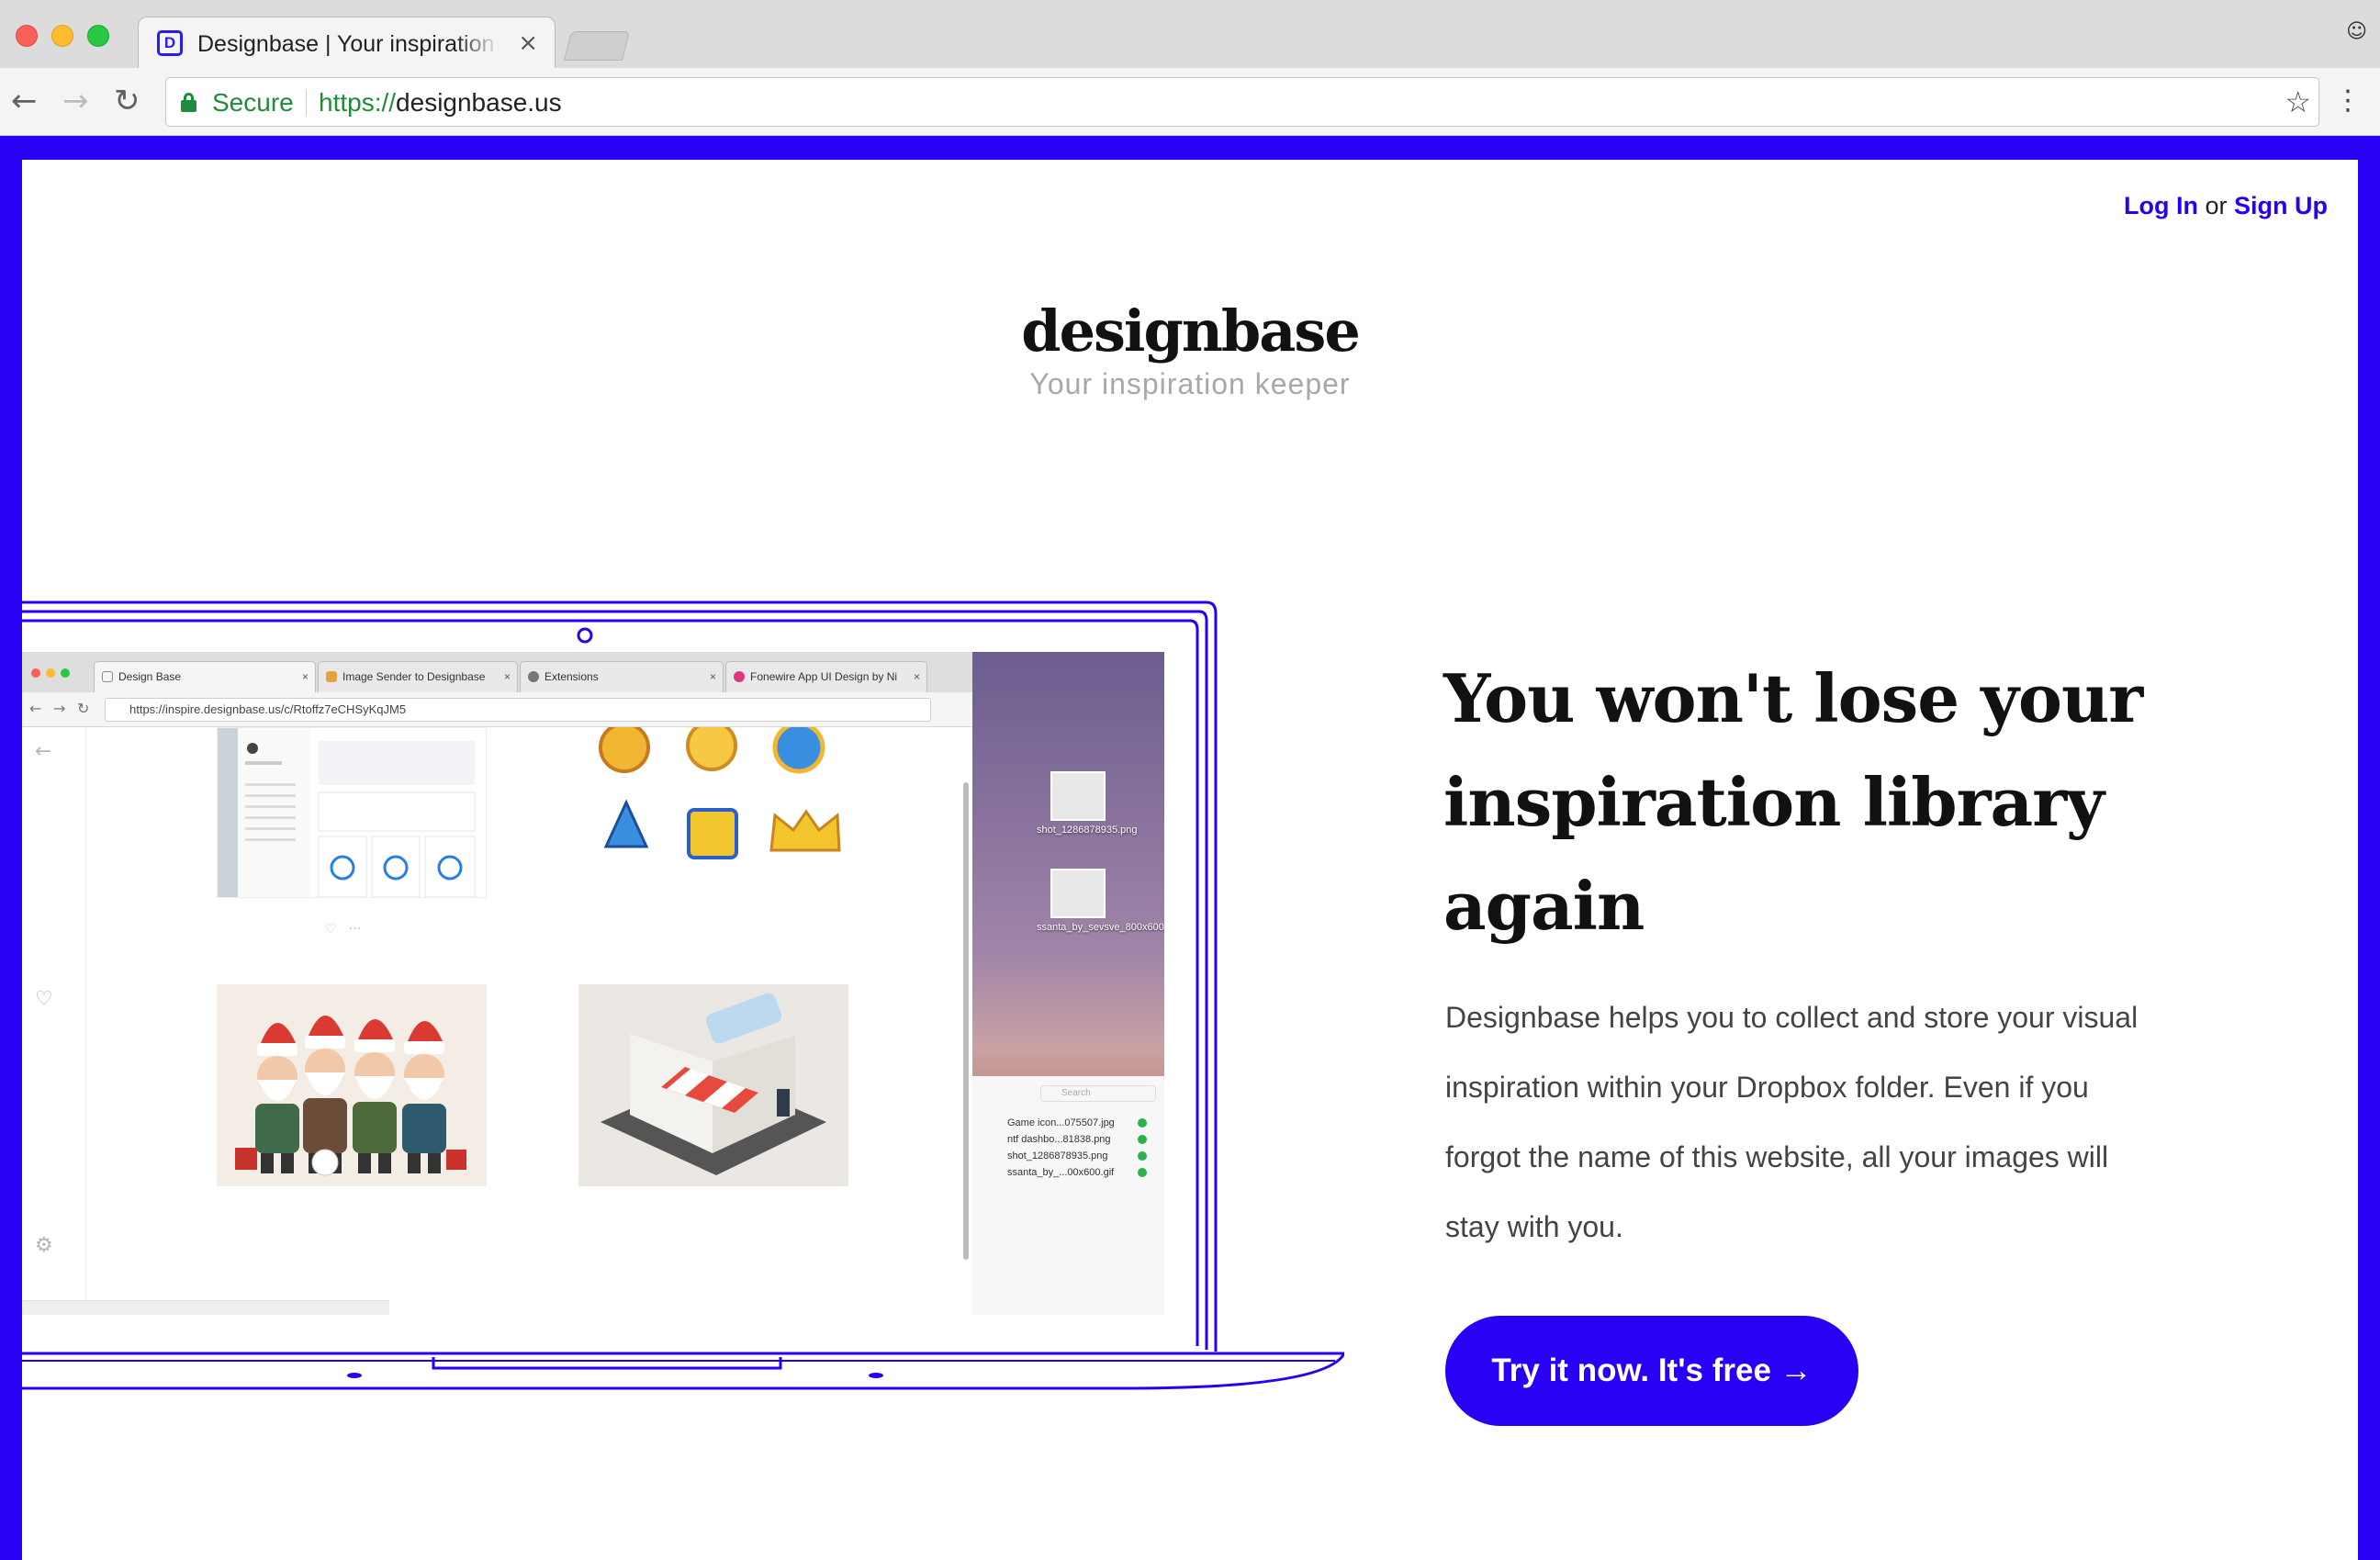  Describe the element at coordinates (1190, 383) in the screenshot. I see `brand-tagline: Your inspiration keeper` at that location.